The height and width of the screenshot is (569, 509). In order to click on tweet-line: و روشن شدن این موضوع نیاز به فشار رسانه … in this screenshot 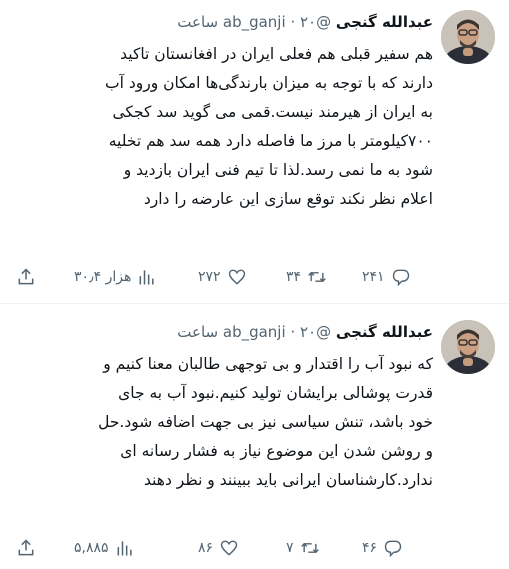, I will do `click(276, 451)`.